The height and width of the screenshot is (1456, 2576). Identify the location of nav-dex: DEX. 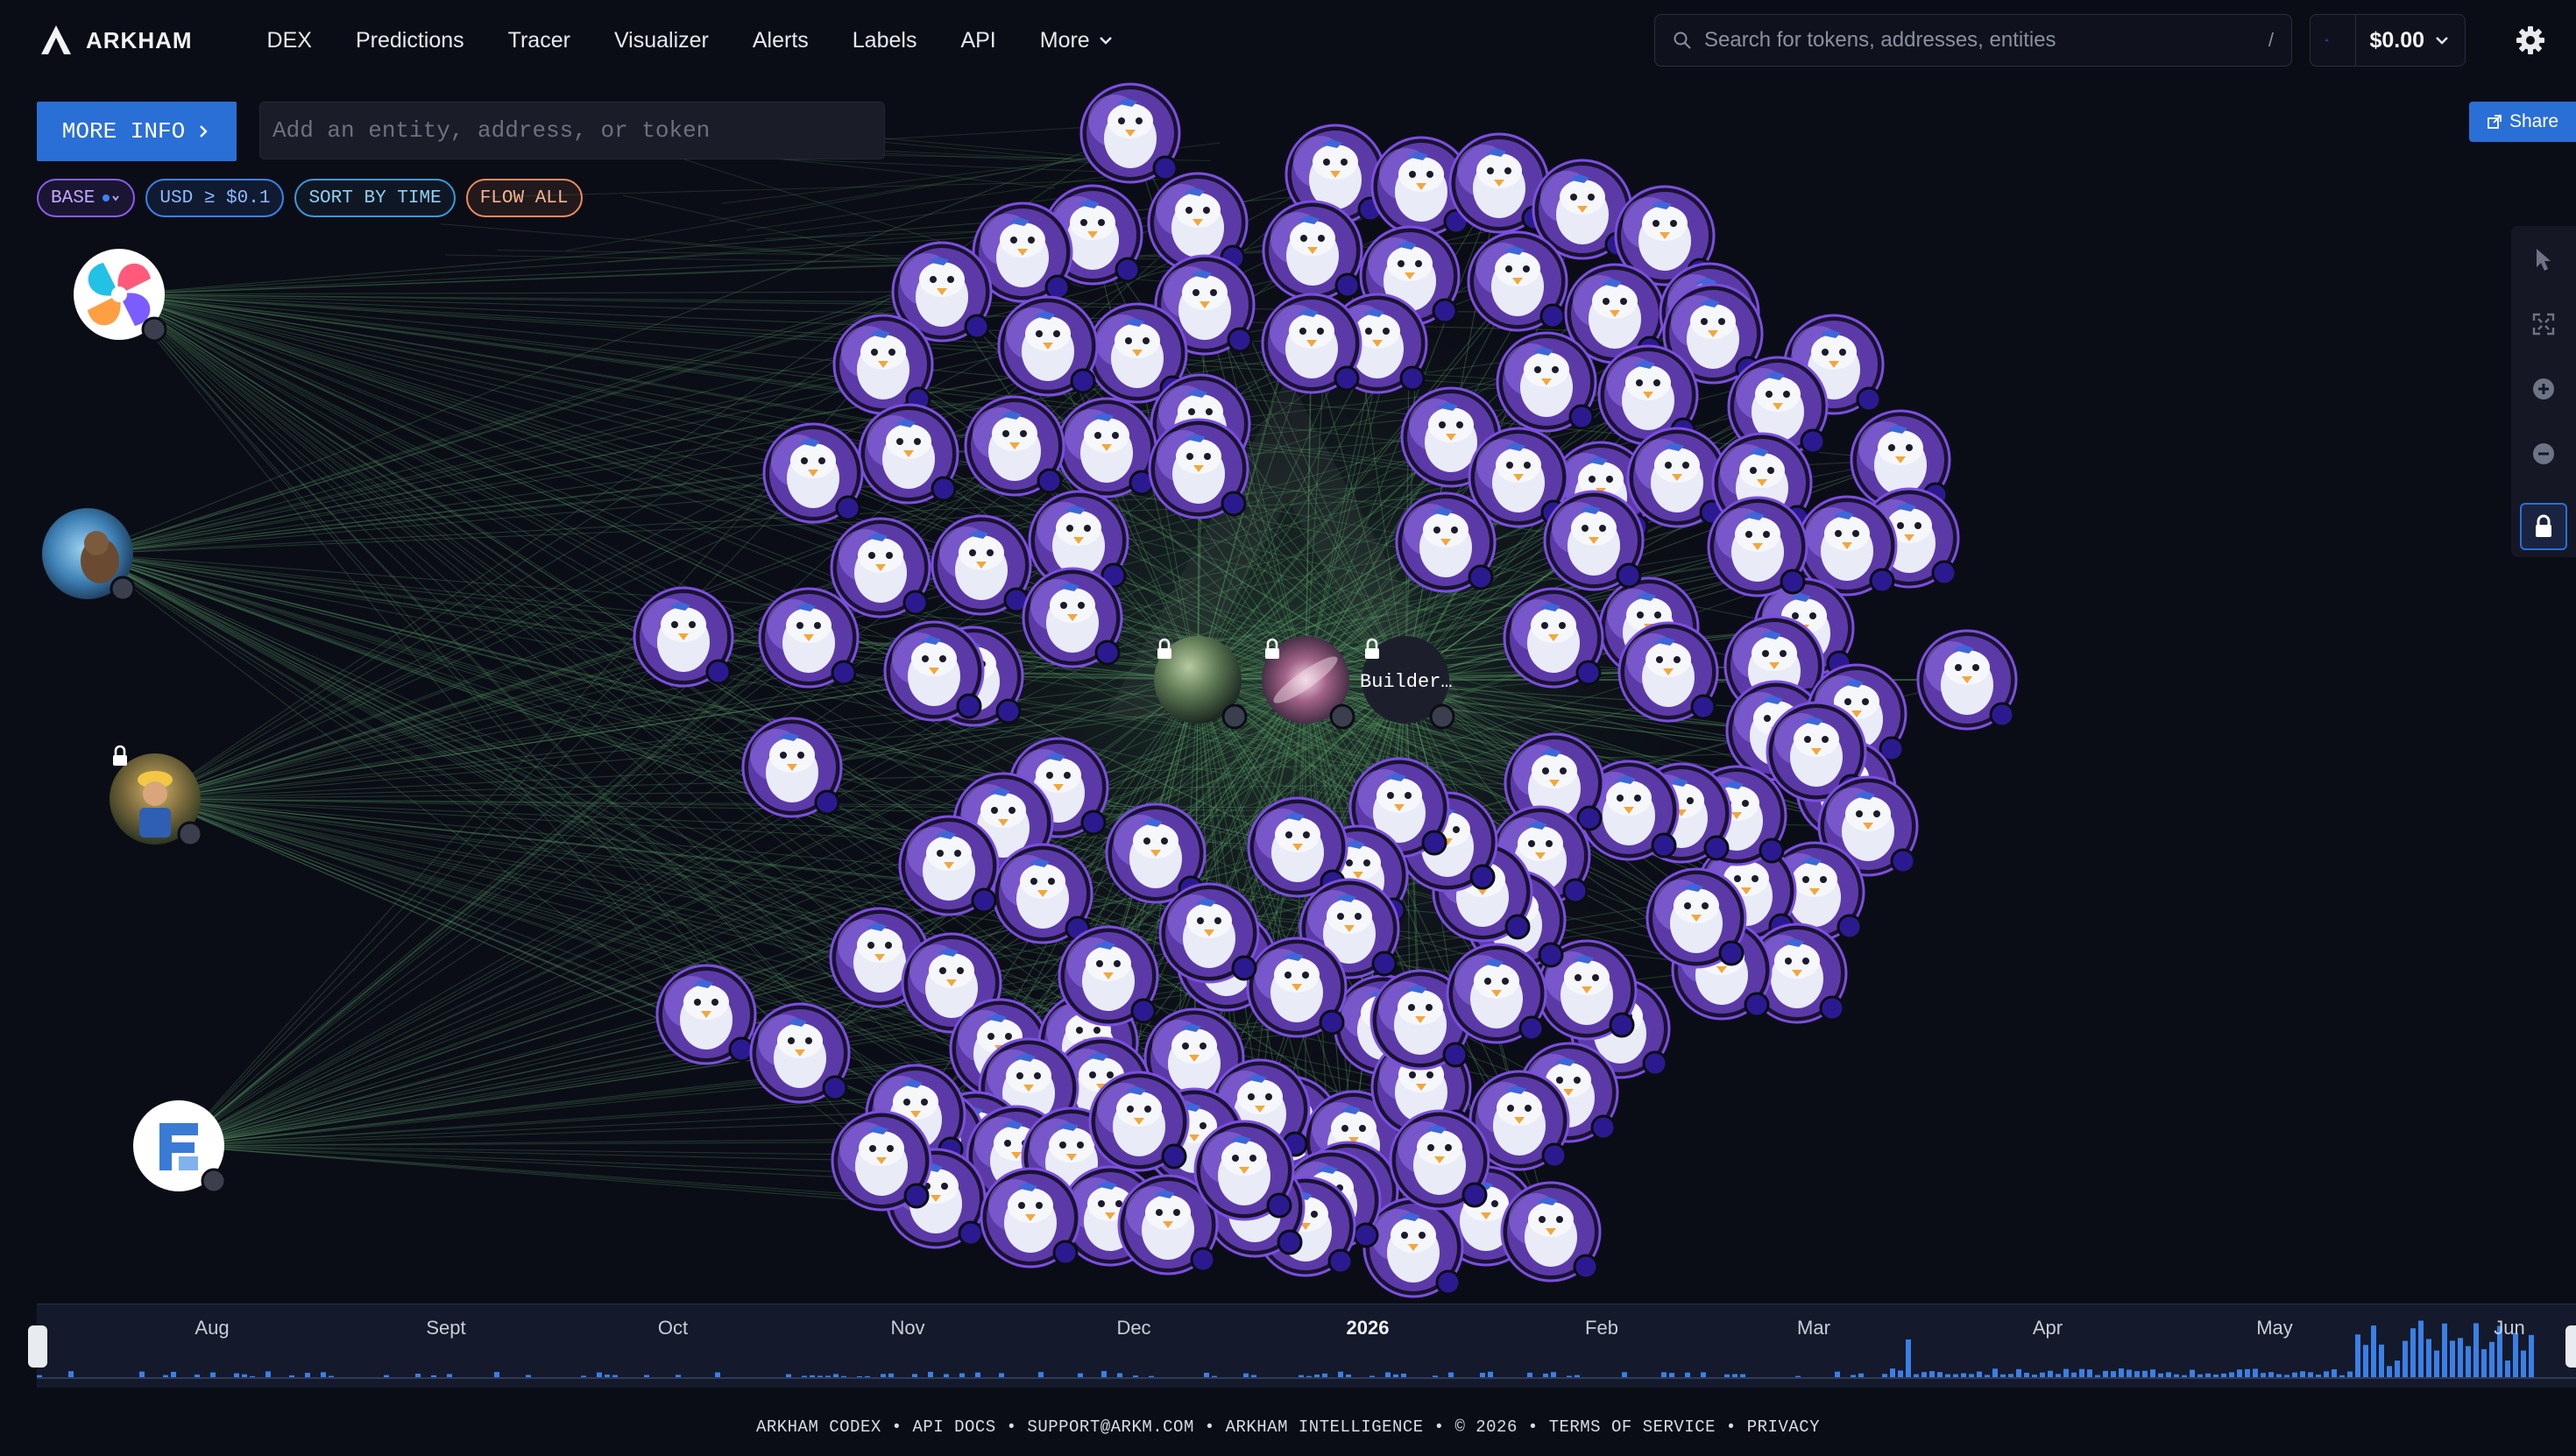
(289, 40).